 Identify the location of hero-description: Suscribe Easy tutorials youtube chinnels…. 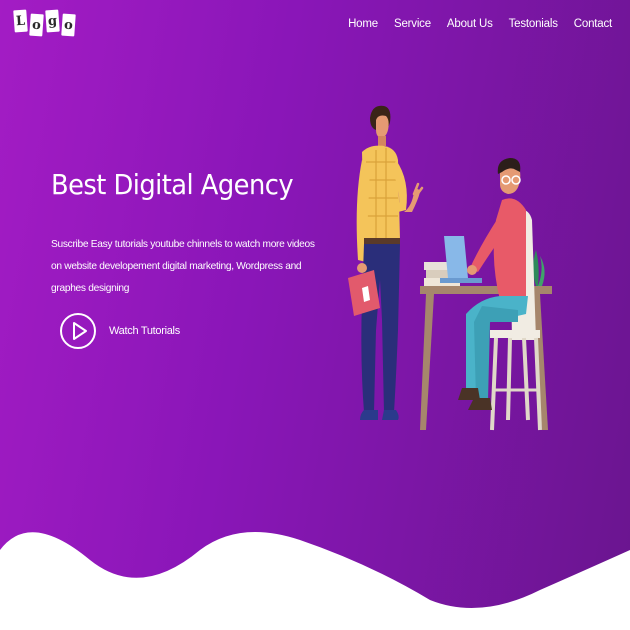
(183, 266).